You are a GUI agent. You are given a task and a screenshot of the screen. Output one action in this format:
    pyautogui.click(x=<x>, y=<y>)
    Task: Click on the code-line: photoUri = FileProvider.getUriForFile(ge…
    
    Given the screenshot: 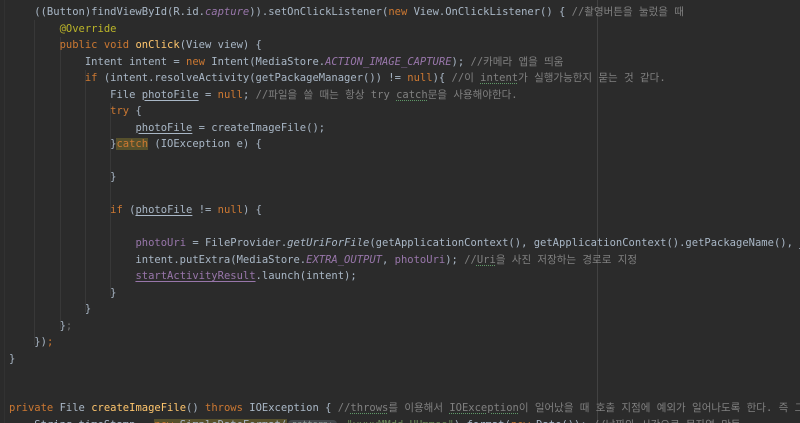 What is the action you would take?
    pyautogui.click(x=404, y=243)
    